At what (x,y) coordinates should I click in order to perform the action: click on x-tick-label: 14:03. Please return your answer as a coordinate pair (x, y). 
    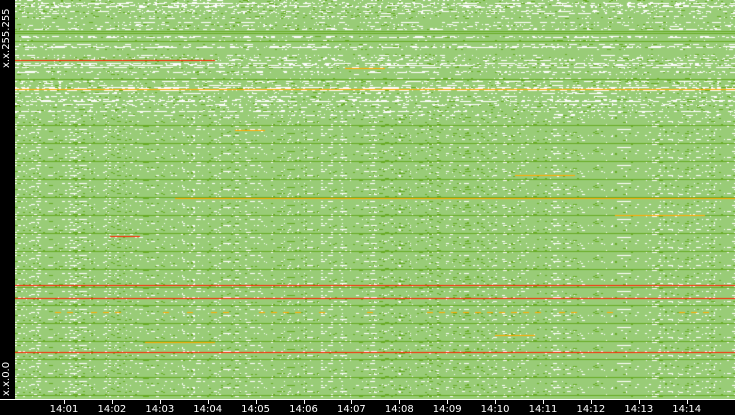
    Looking at the image, I should click on (160, 409).